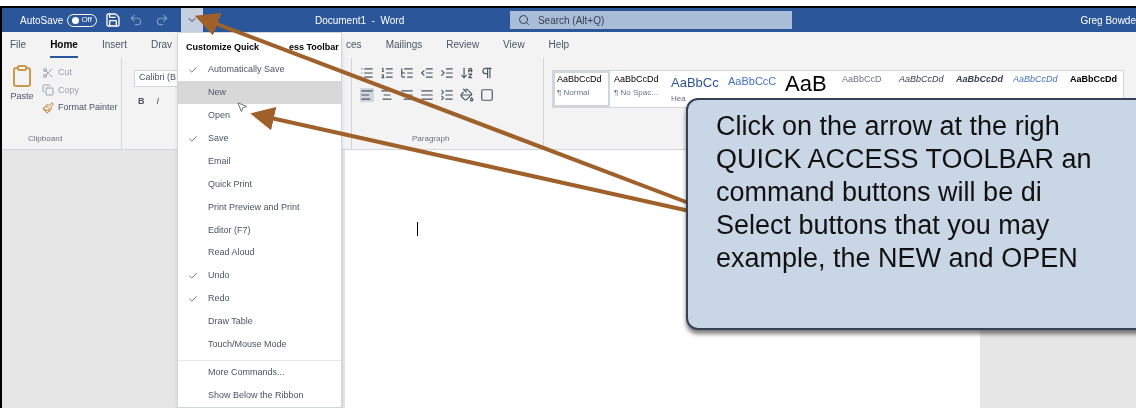 Image resolution: width=1136 pixels, height=408 pixels. Describe the element at coordinates (112, 20) in the screenshot. I see `save-icon` at that location.